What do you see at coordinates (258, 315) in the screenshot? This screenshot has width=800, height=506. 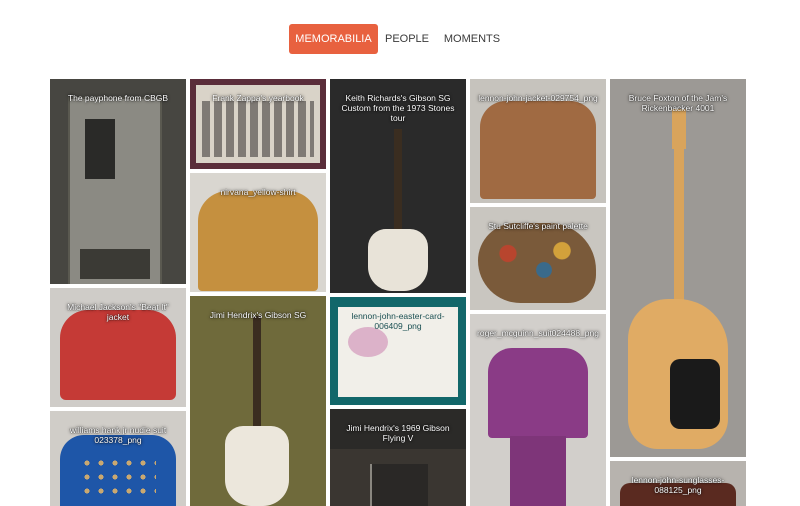 I see `tile-caption: Jimi Hendrix's Gibson SG` at bounding box center [258, 315].